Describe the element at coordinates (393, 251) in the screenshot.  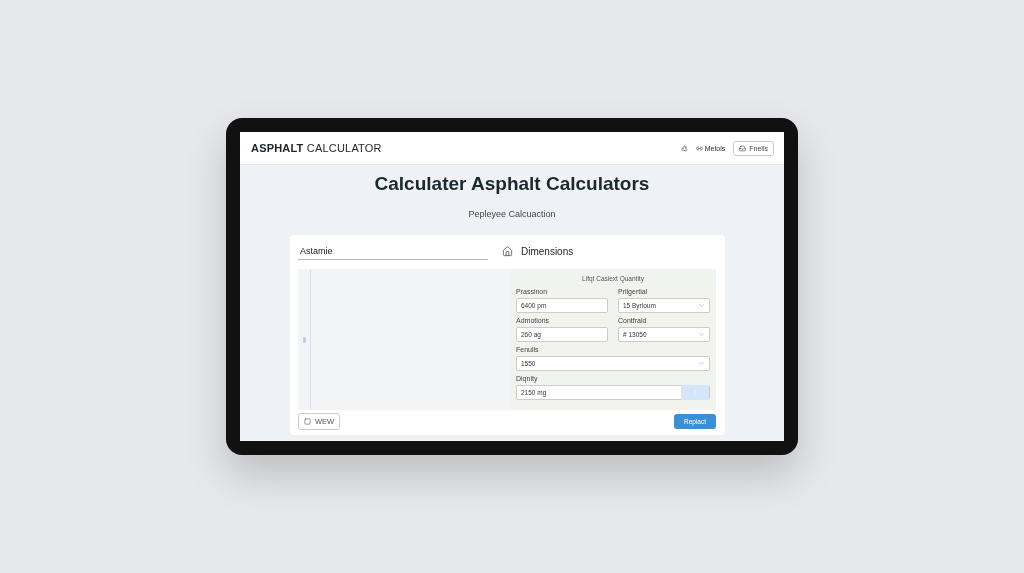
I see `name-field: Astamie` at that location.